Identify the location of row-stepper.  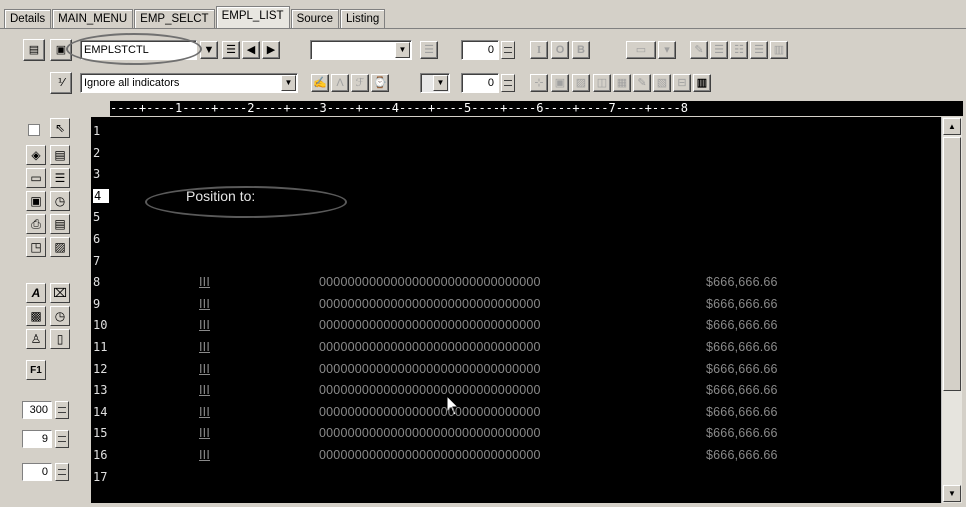
(508, 50).